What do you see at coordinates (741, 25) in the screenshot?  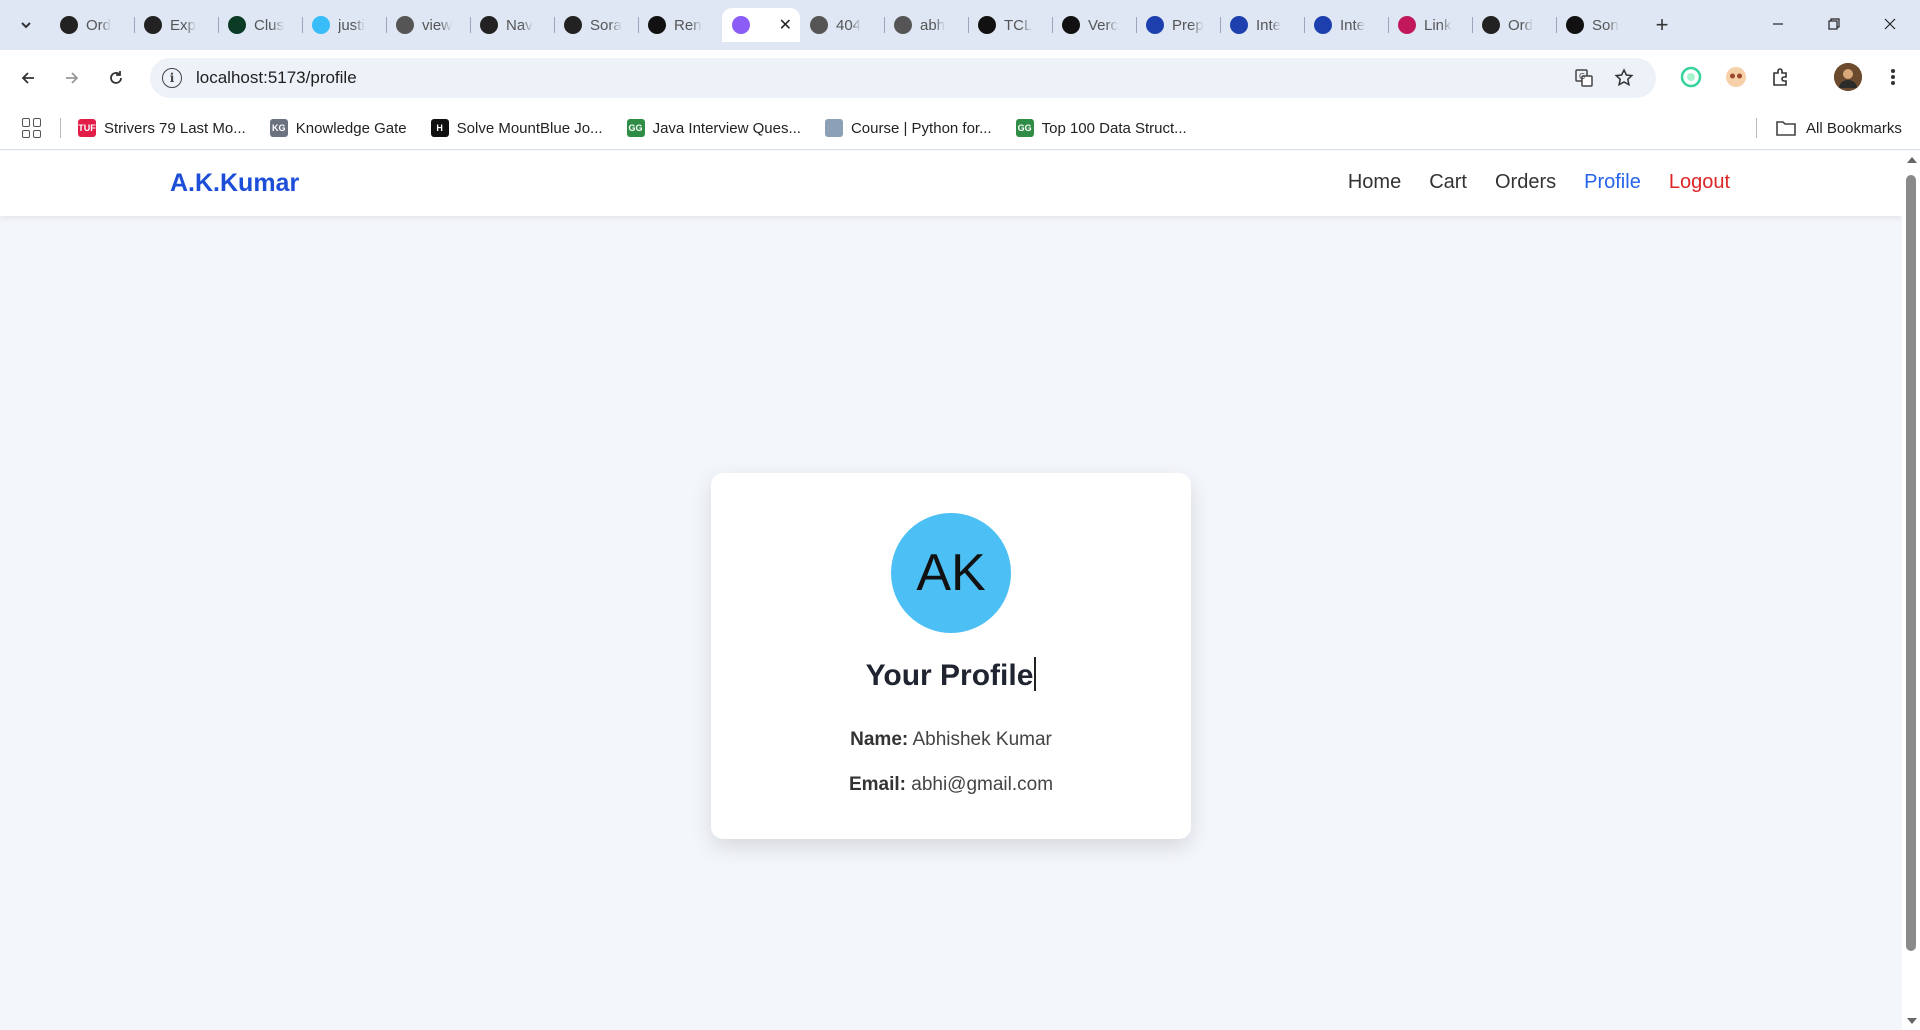 I see `vite-icon` at bounding box center [741, 25].